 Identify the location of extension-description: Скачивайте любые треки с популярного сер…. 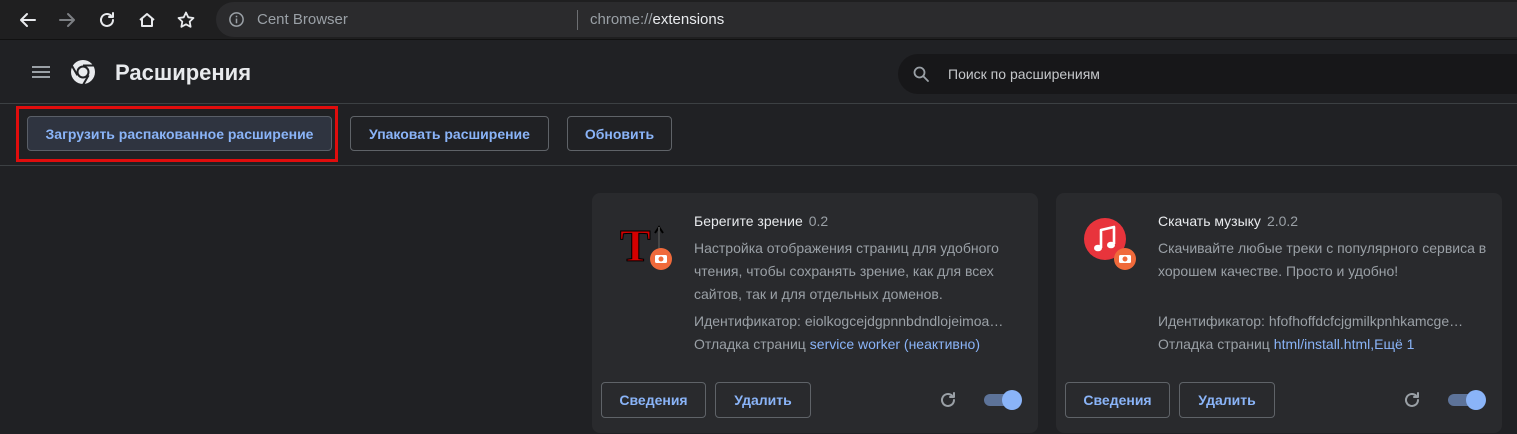
(1322, 259).